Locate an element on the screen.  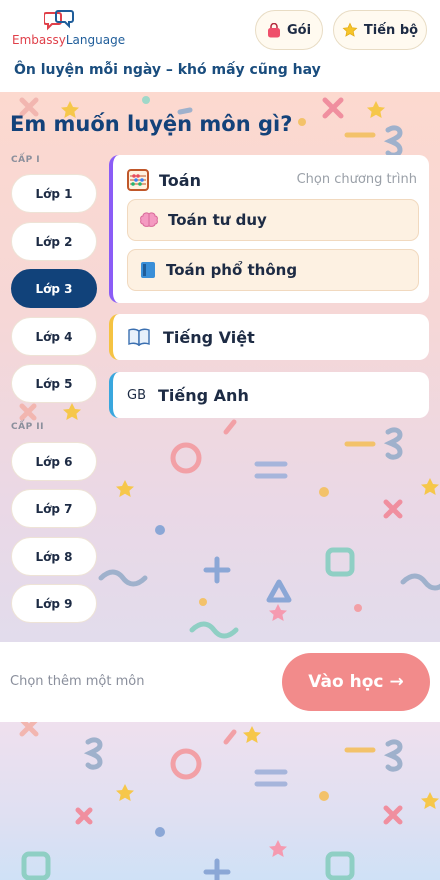
star-icon is located at coordinates (350, 29).